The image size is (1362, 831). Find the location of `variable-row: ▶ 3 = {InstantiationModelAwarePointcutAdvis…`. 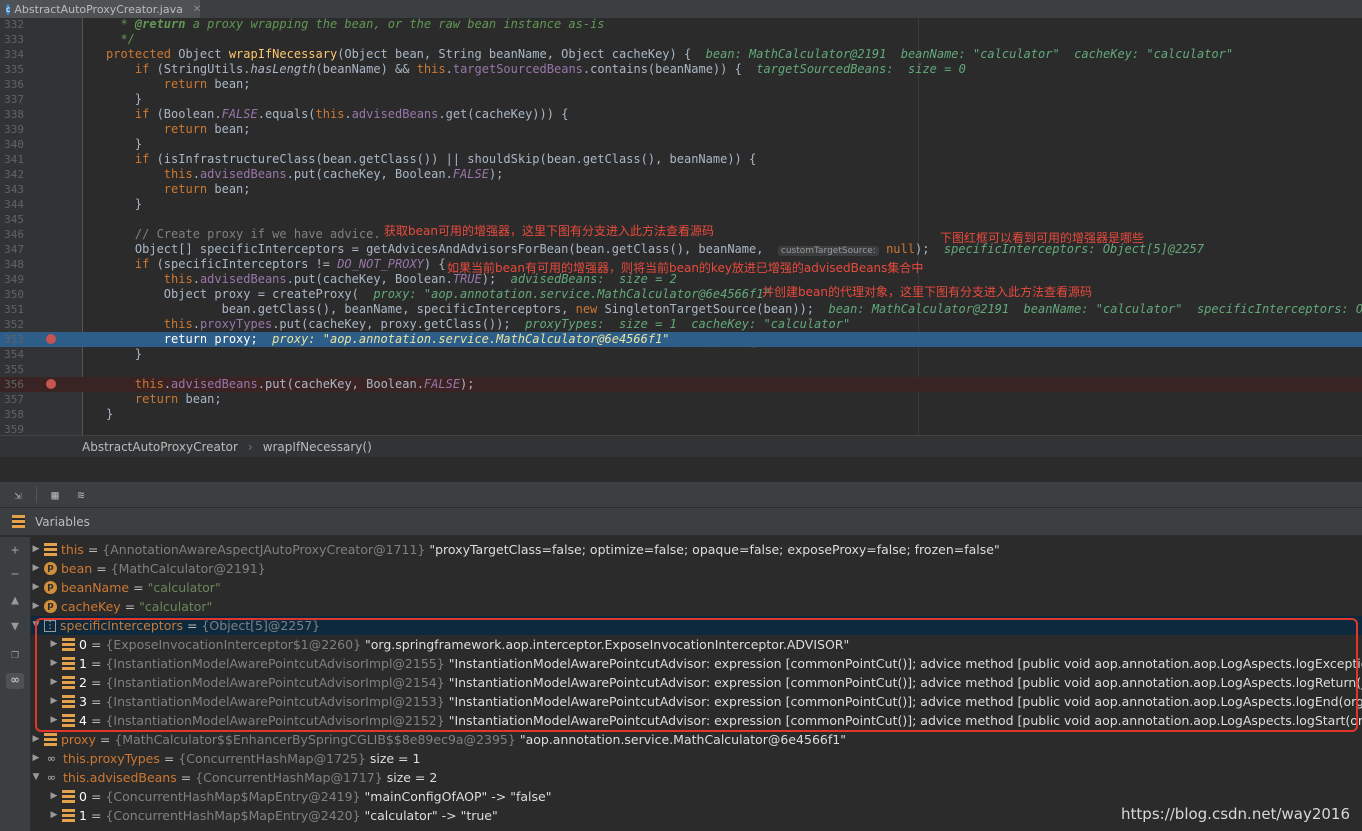

variable-row: ▶ 3 = {InstantiationModelAwarePointcutAdvis… is located at coordinates (696, 701).